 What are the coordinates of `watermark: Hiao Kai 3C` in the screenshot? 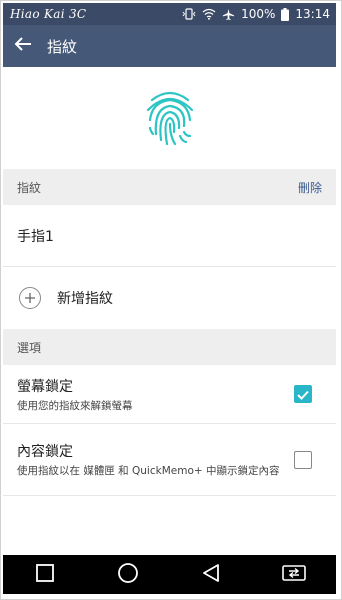 It's located at (48, 14).